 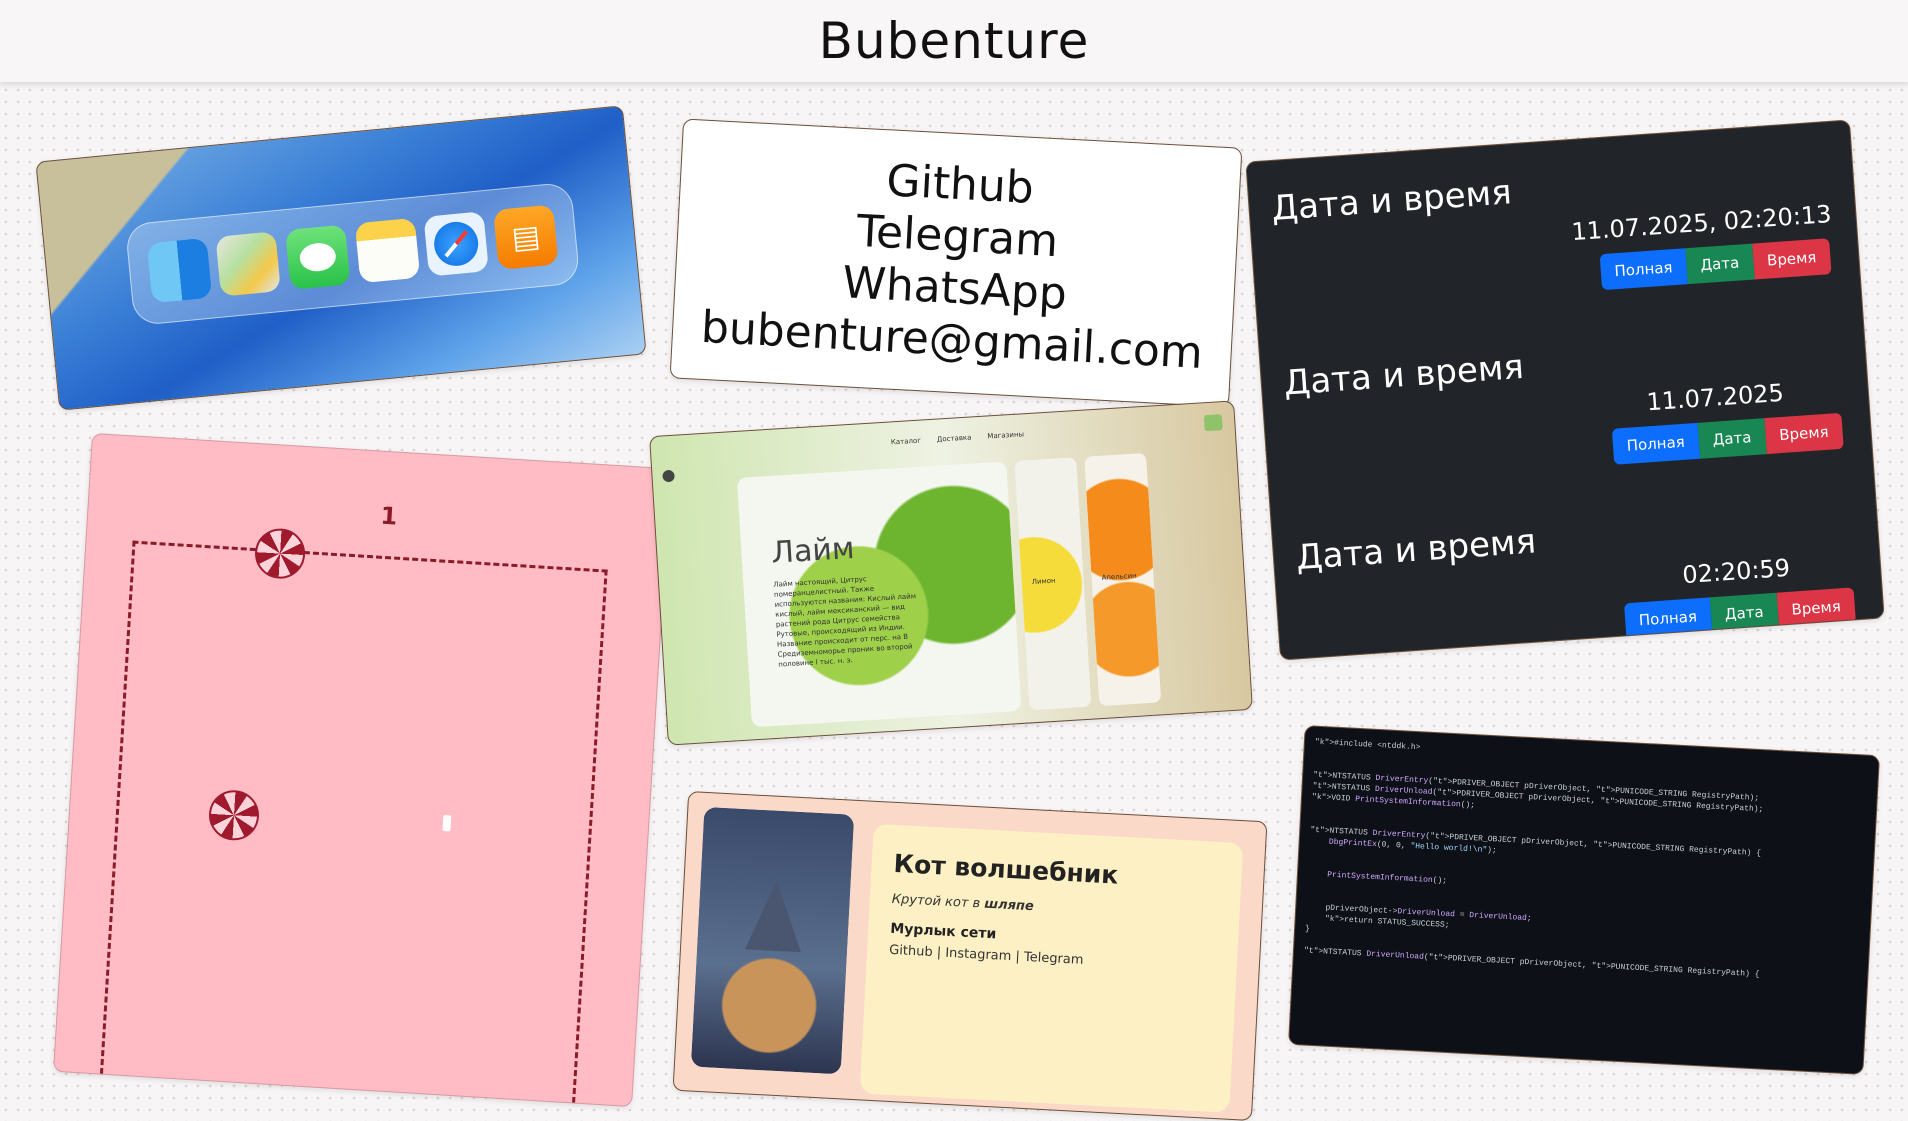 I want to click on maps-icon, so click(x=248, y=264).